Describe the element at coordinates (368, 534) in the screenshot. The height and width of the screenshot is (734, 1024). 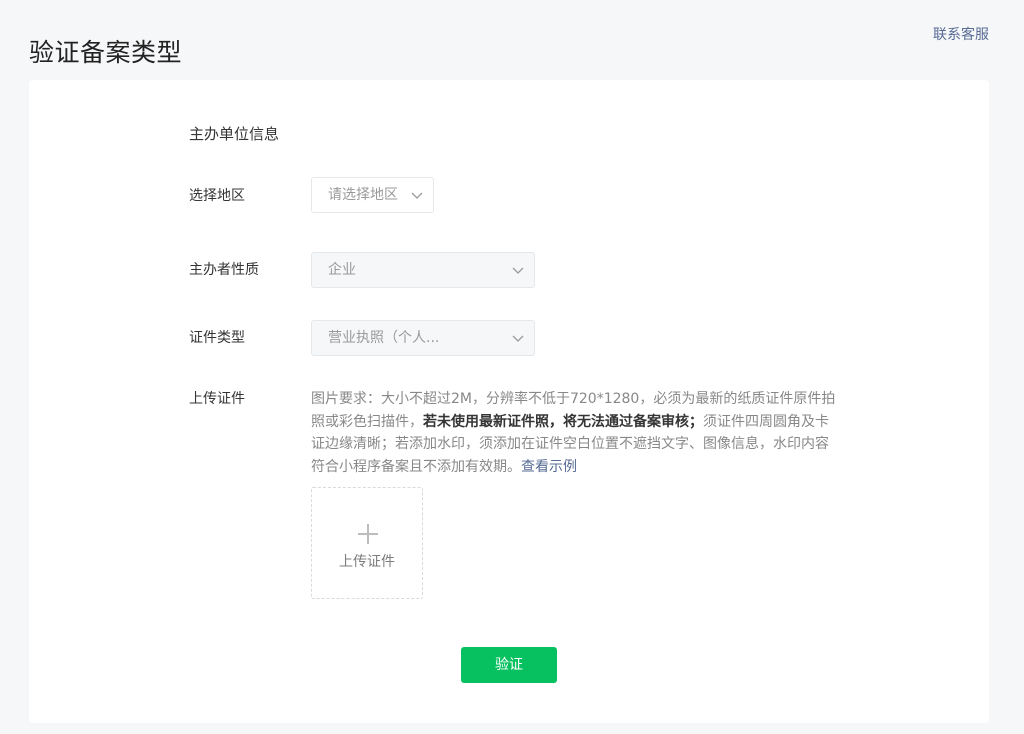
I see `plus-icon` at that location.